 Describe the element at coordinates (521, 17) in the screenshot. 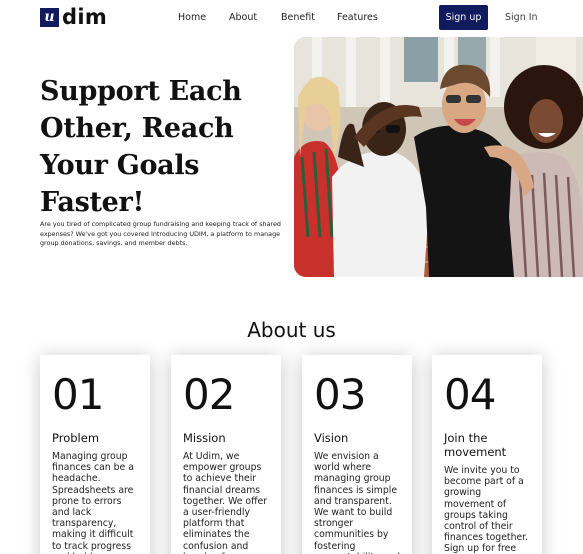

I see `signin-link: Sign In` at that location.